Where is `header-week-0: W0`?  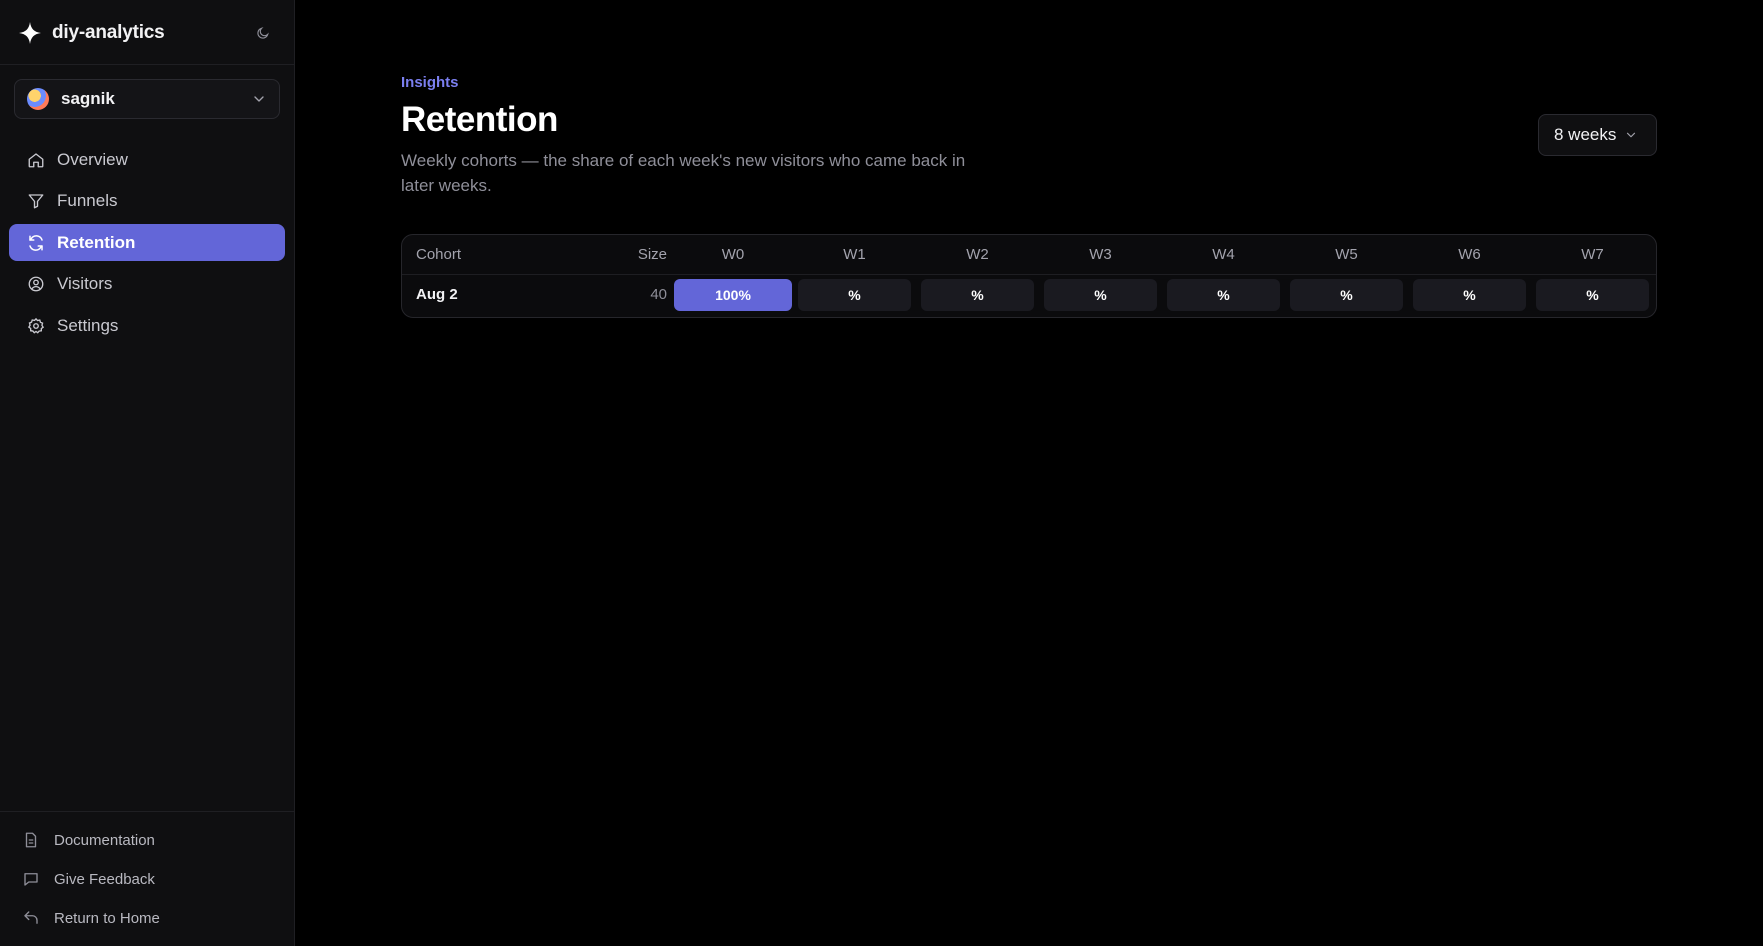 header-week-0: W0 is located at coordinates (733, 254).